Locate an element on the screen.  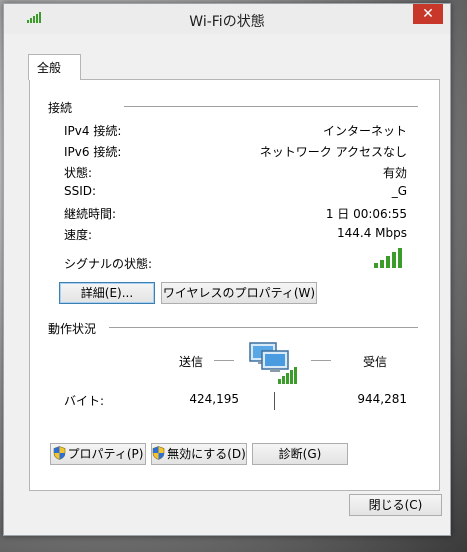
activity-heading: 動作状況 is located at coordinates (72, 329).